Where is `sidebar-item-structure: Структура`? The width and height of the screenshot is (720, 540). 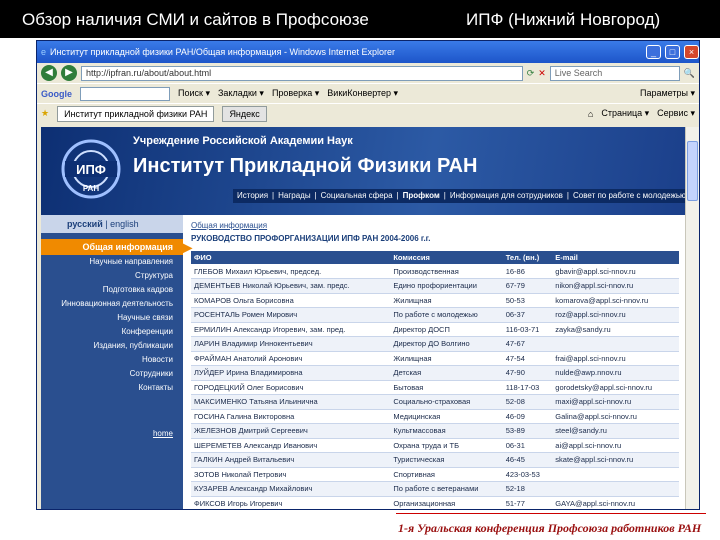
sidebar-item-structure: Структура is located at coordinates (112, 276).